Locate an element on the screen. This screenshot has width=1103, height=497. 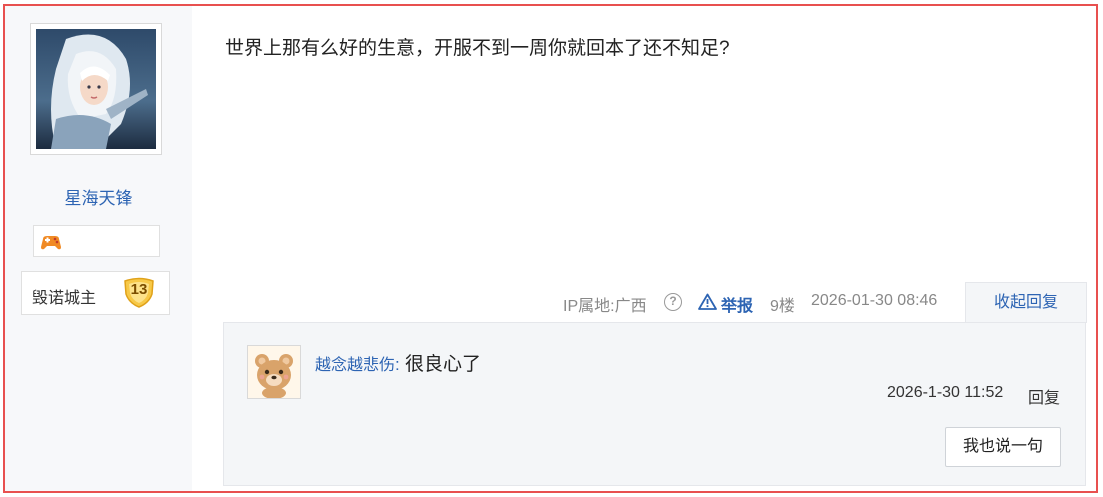
reply-link: 回复 is located at coordinates (1044, 396).